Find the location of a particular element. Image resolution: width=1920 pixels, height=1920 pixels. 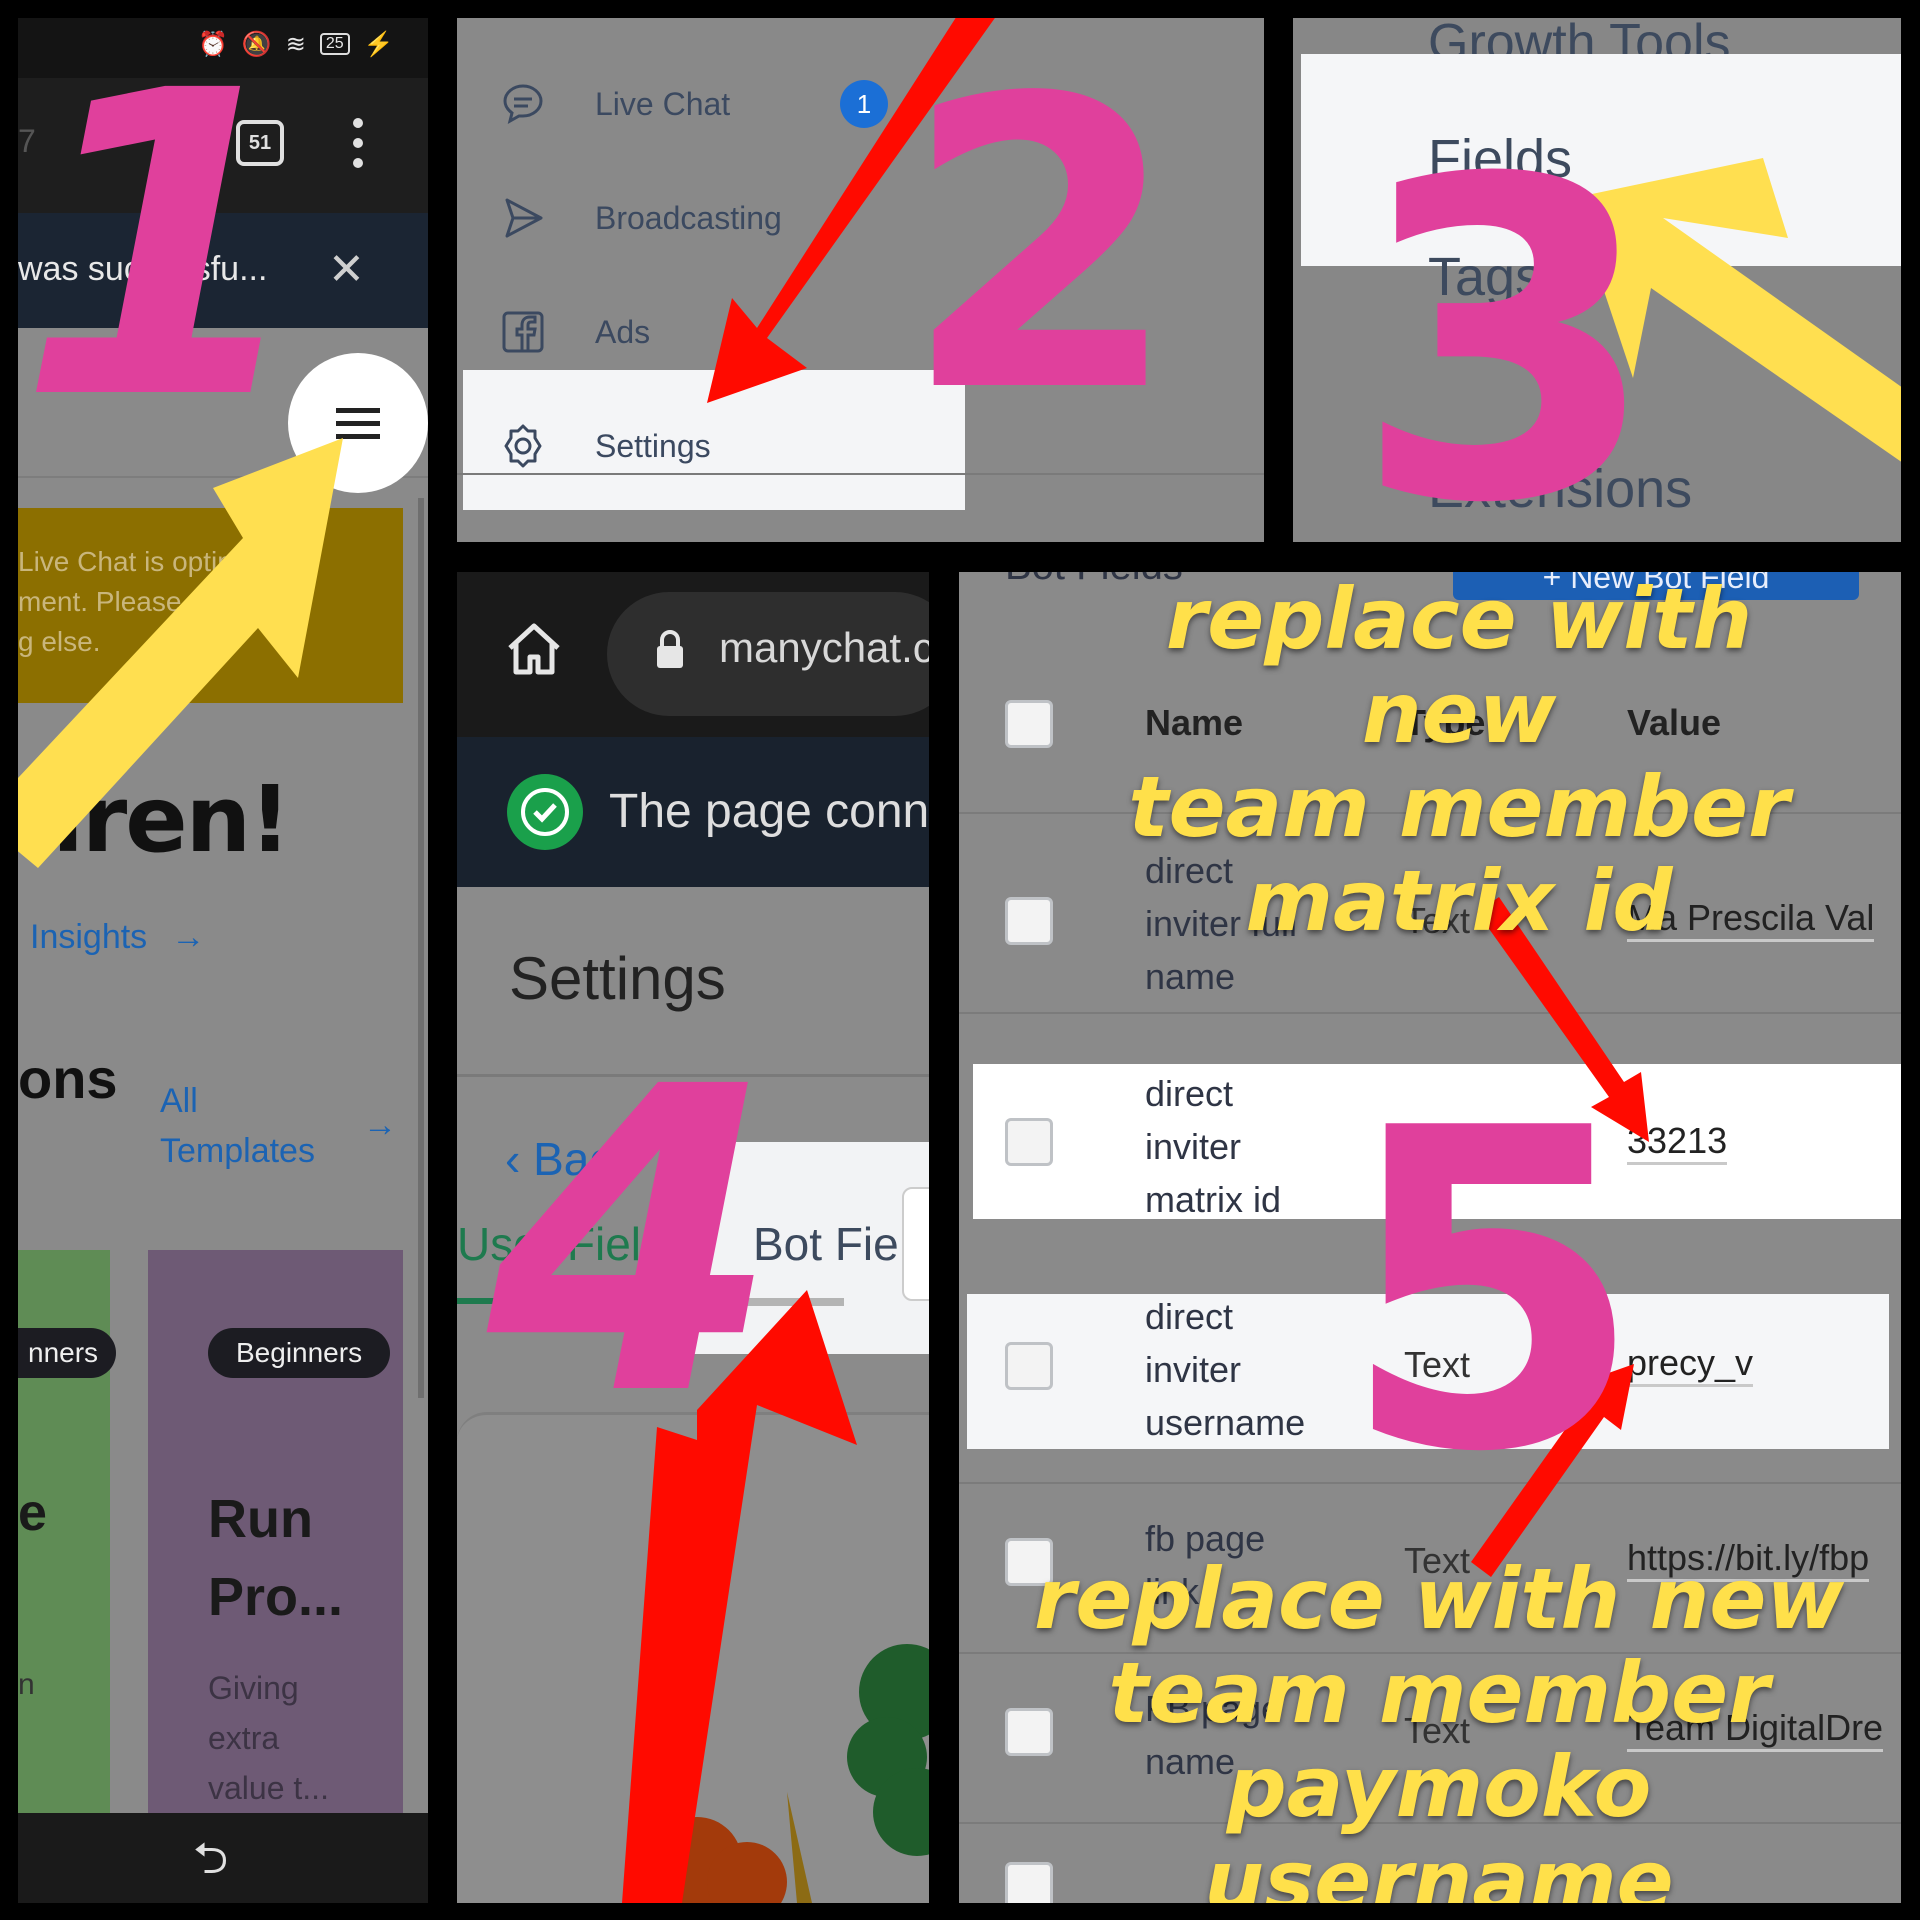

url-text: manychat.c is located at coordinates (824, 648).